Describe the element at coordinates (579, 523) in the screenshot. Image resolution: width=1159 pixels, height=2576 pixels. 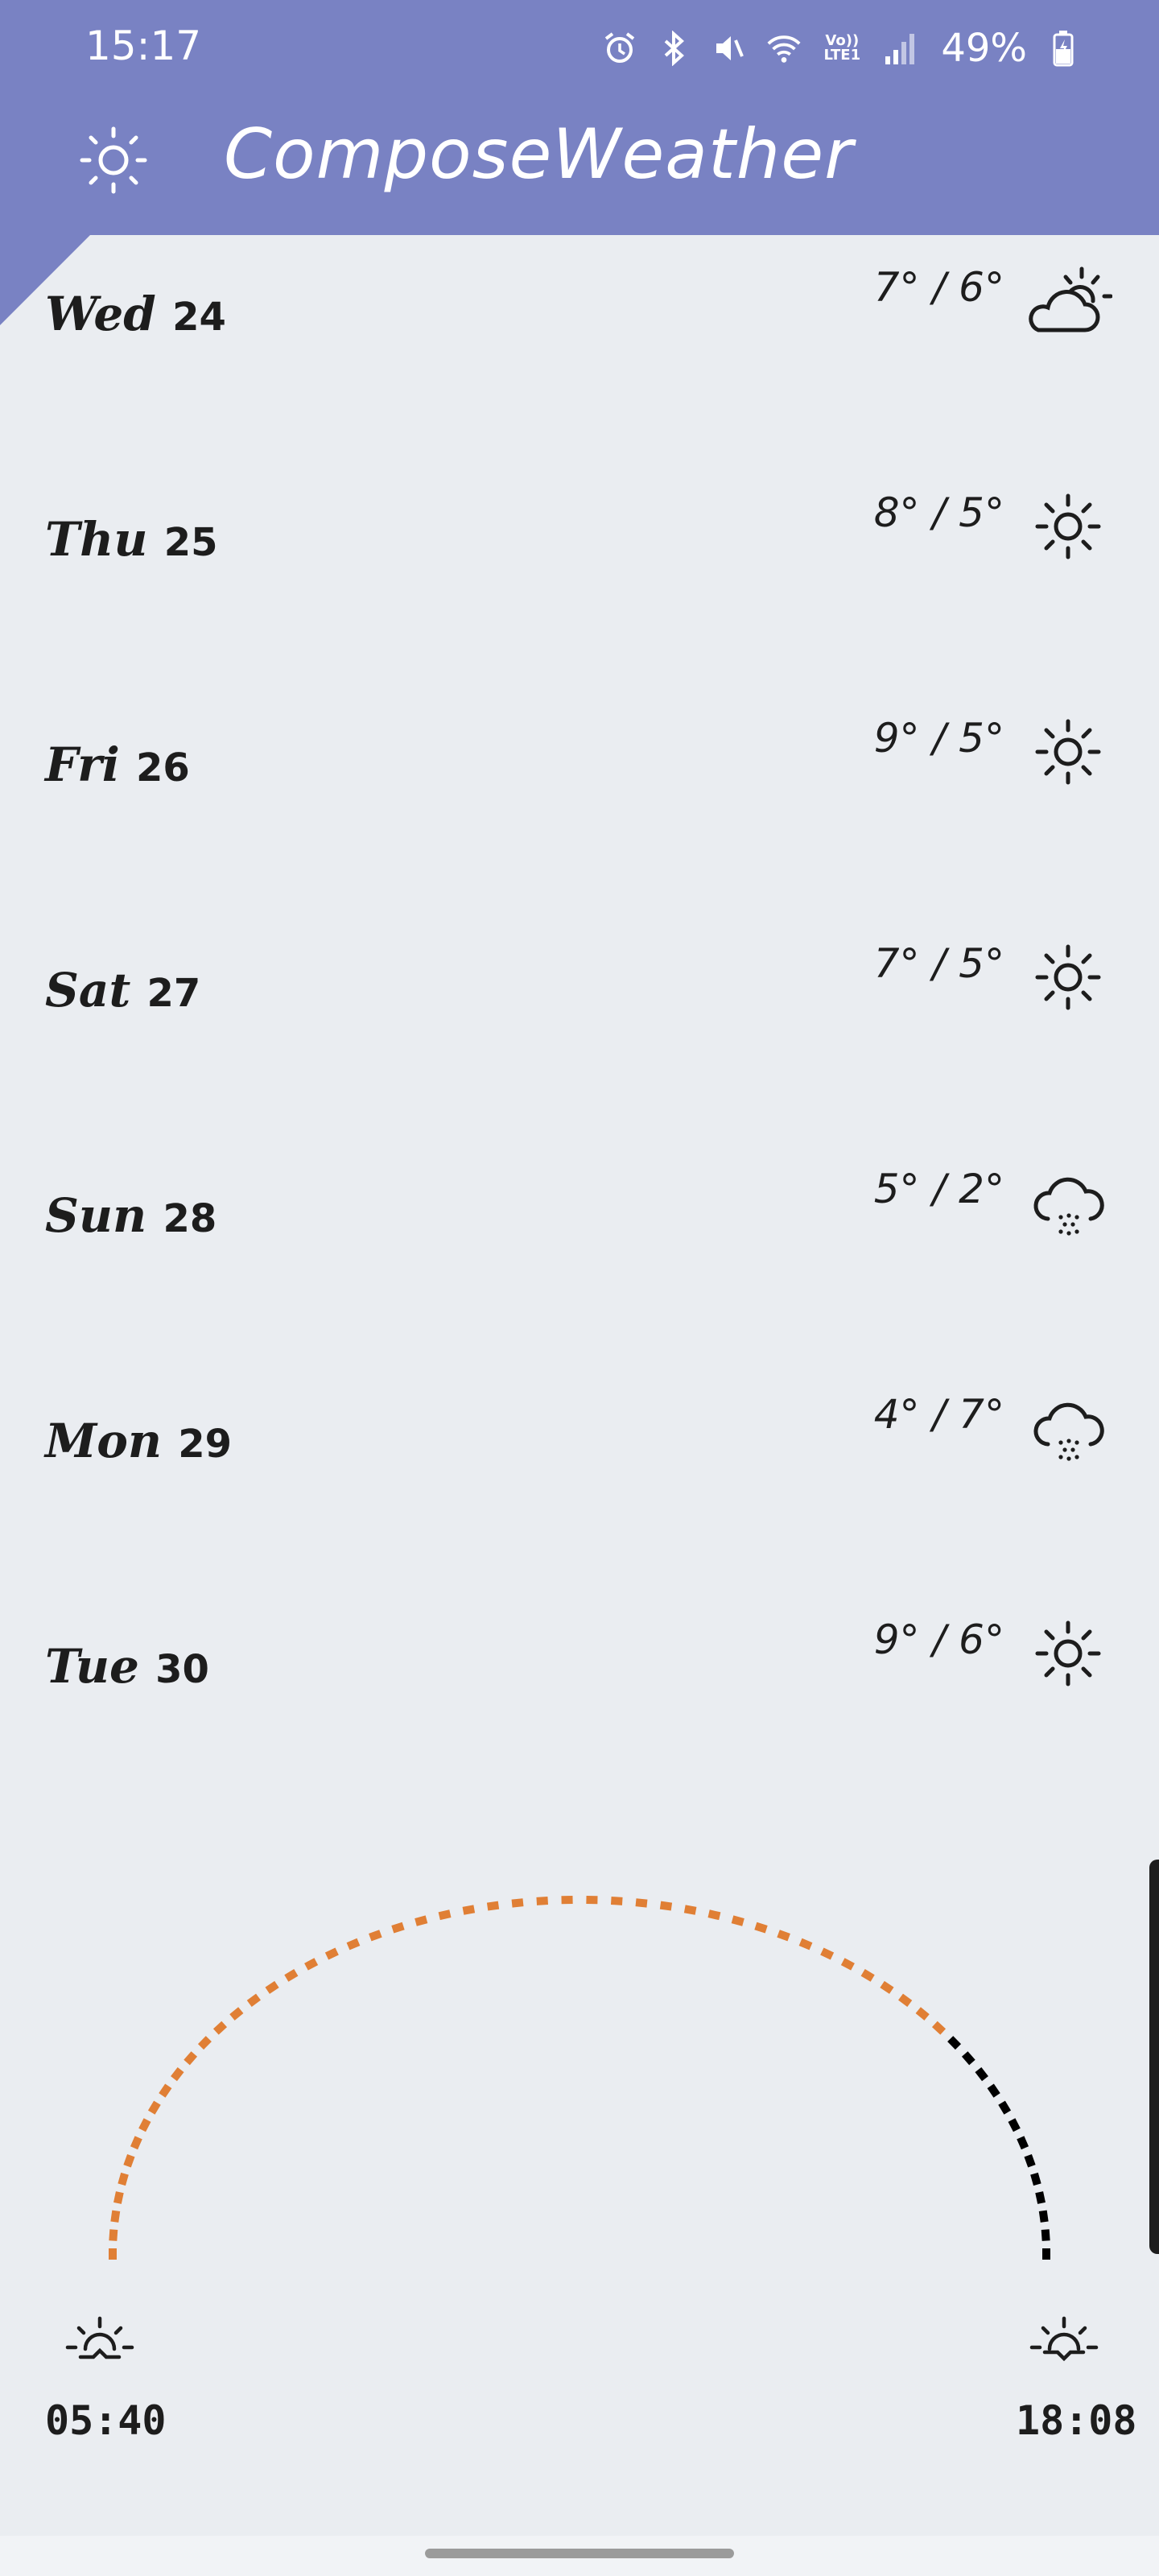
I see `forecast-row: Thu 25 8° / 5°` at that location.